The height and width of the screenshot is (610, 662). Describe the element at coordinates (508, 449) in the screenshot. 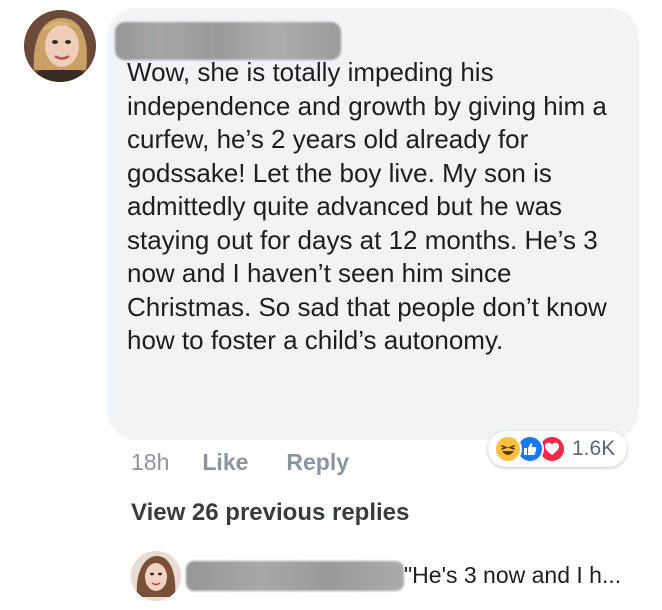

I see `haha-reaction-icon` at that location.